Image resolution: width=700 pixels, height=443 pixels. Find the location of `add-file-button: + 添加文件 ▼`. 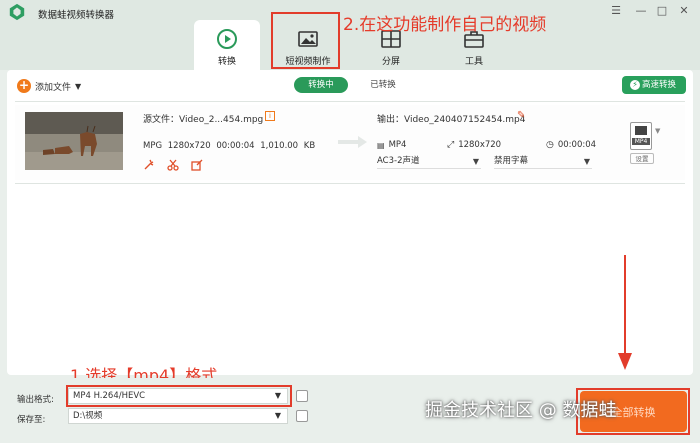

add-file-button: + 添加文件 ▼ is located at coordinates (49, 86).